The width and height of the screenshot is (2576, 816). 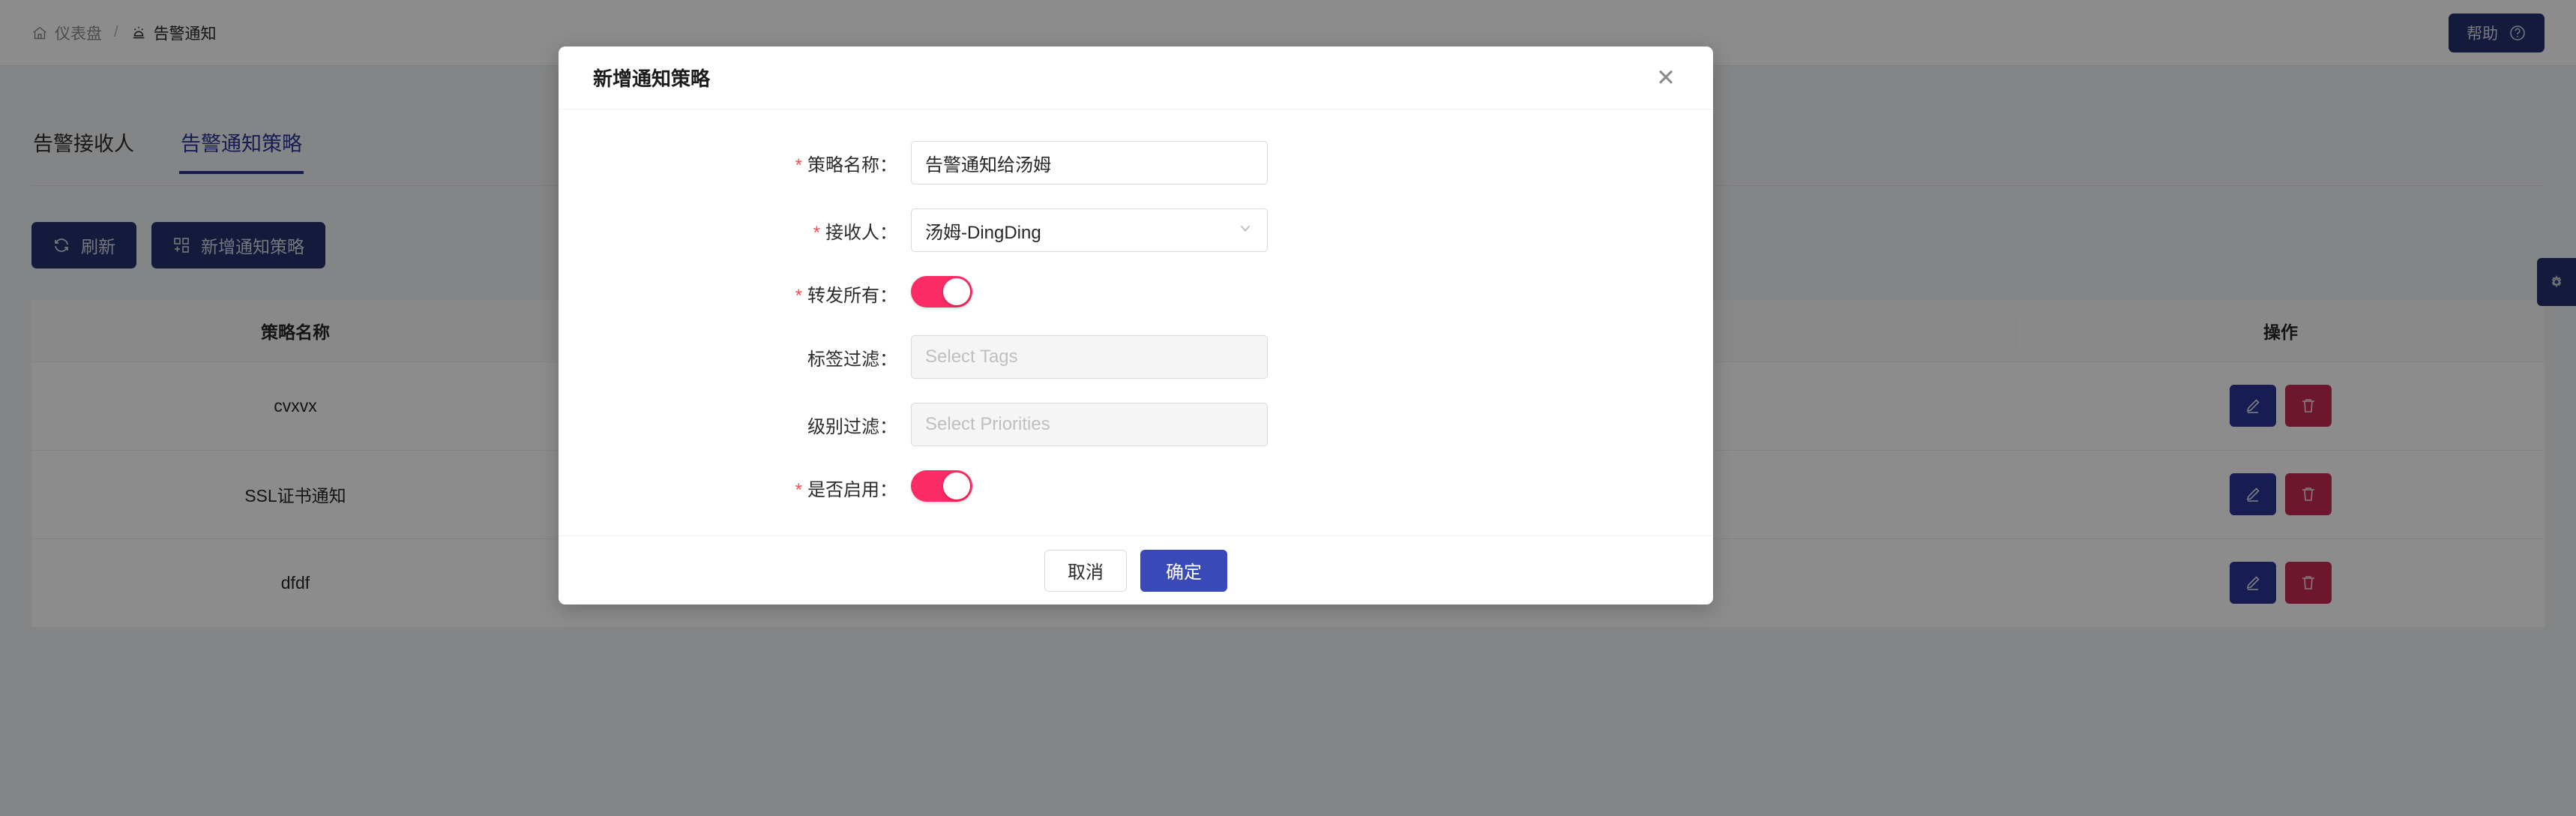 What do you see at coordinates (846, 165) in the screenshot?
I see `label-policy-name: * 策略名称：` at bounding box center [846, 165].